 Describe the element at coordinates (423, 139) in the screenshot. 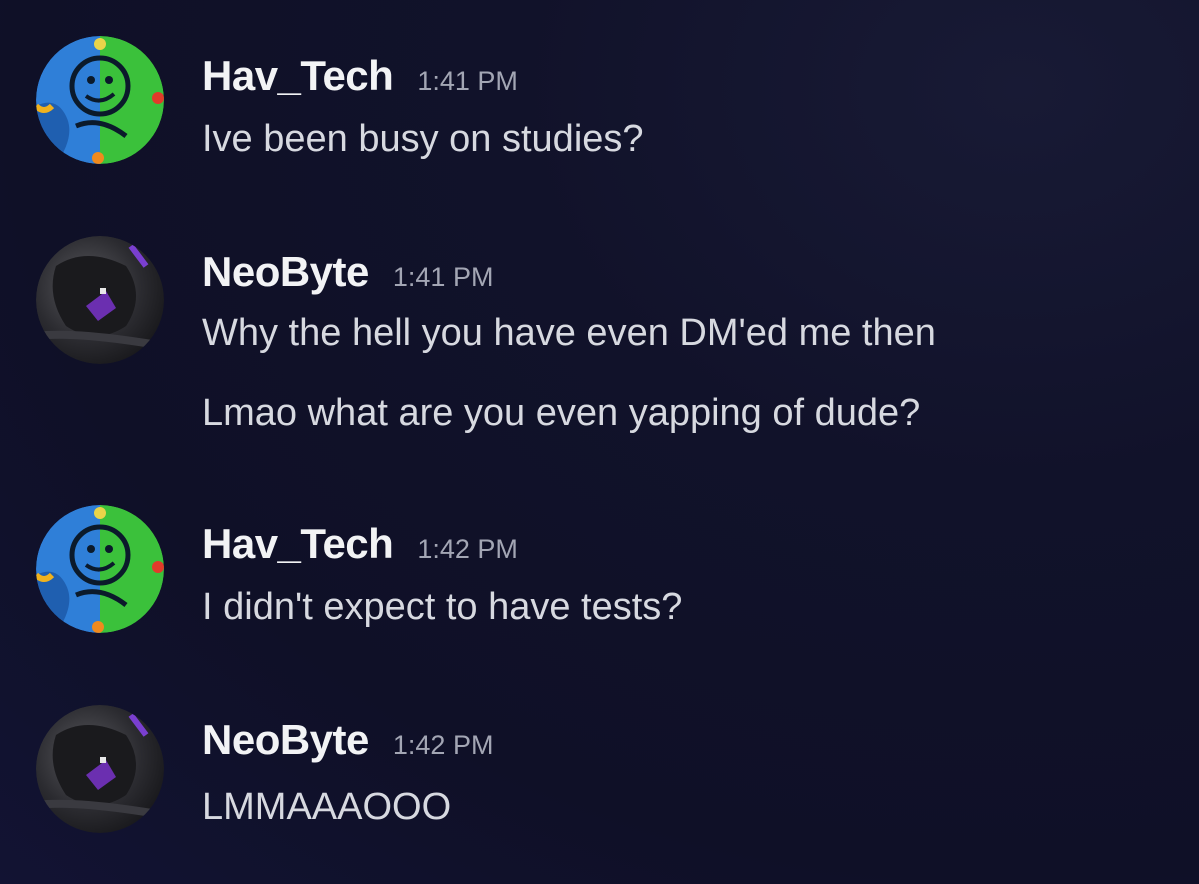

I see `message-text: Ive been busy on studies?` at that location.